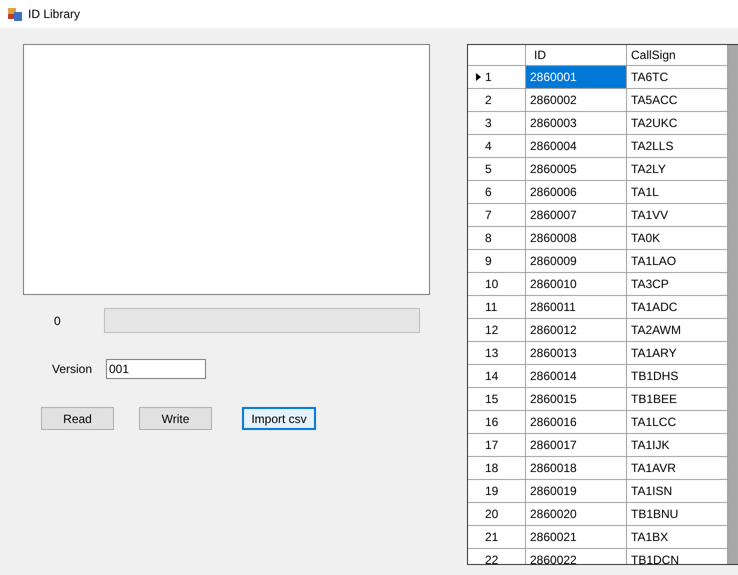 The image size is (738, 575). Describe the element at coordinates (497, 238) in the screenshot. I see `row-header: 8` at that location.